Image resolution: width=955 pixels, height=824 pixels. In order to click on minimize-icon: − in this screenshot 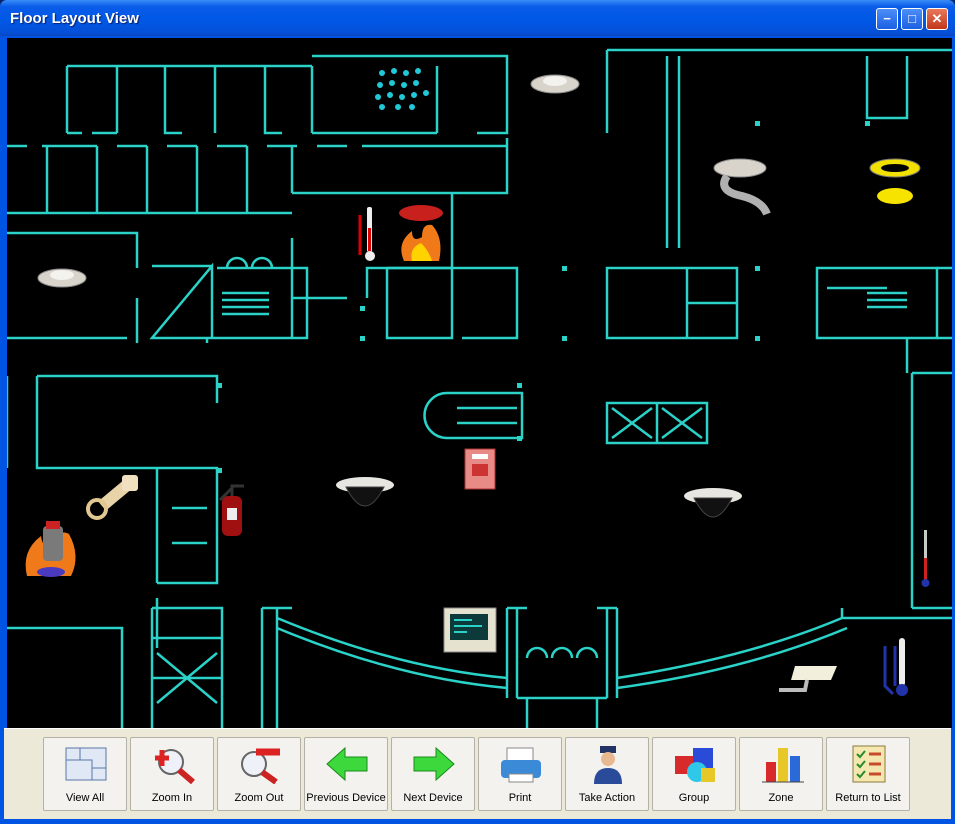, I will do `click(887, 18)`.